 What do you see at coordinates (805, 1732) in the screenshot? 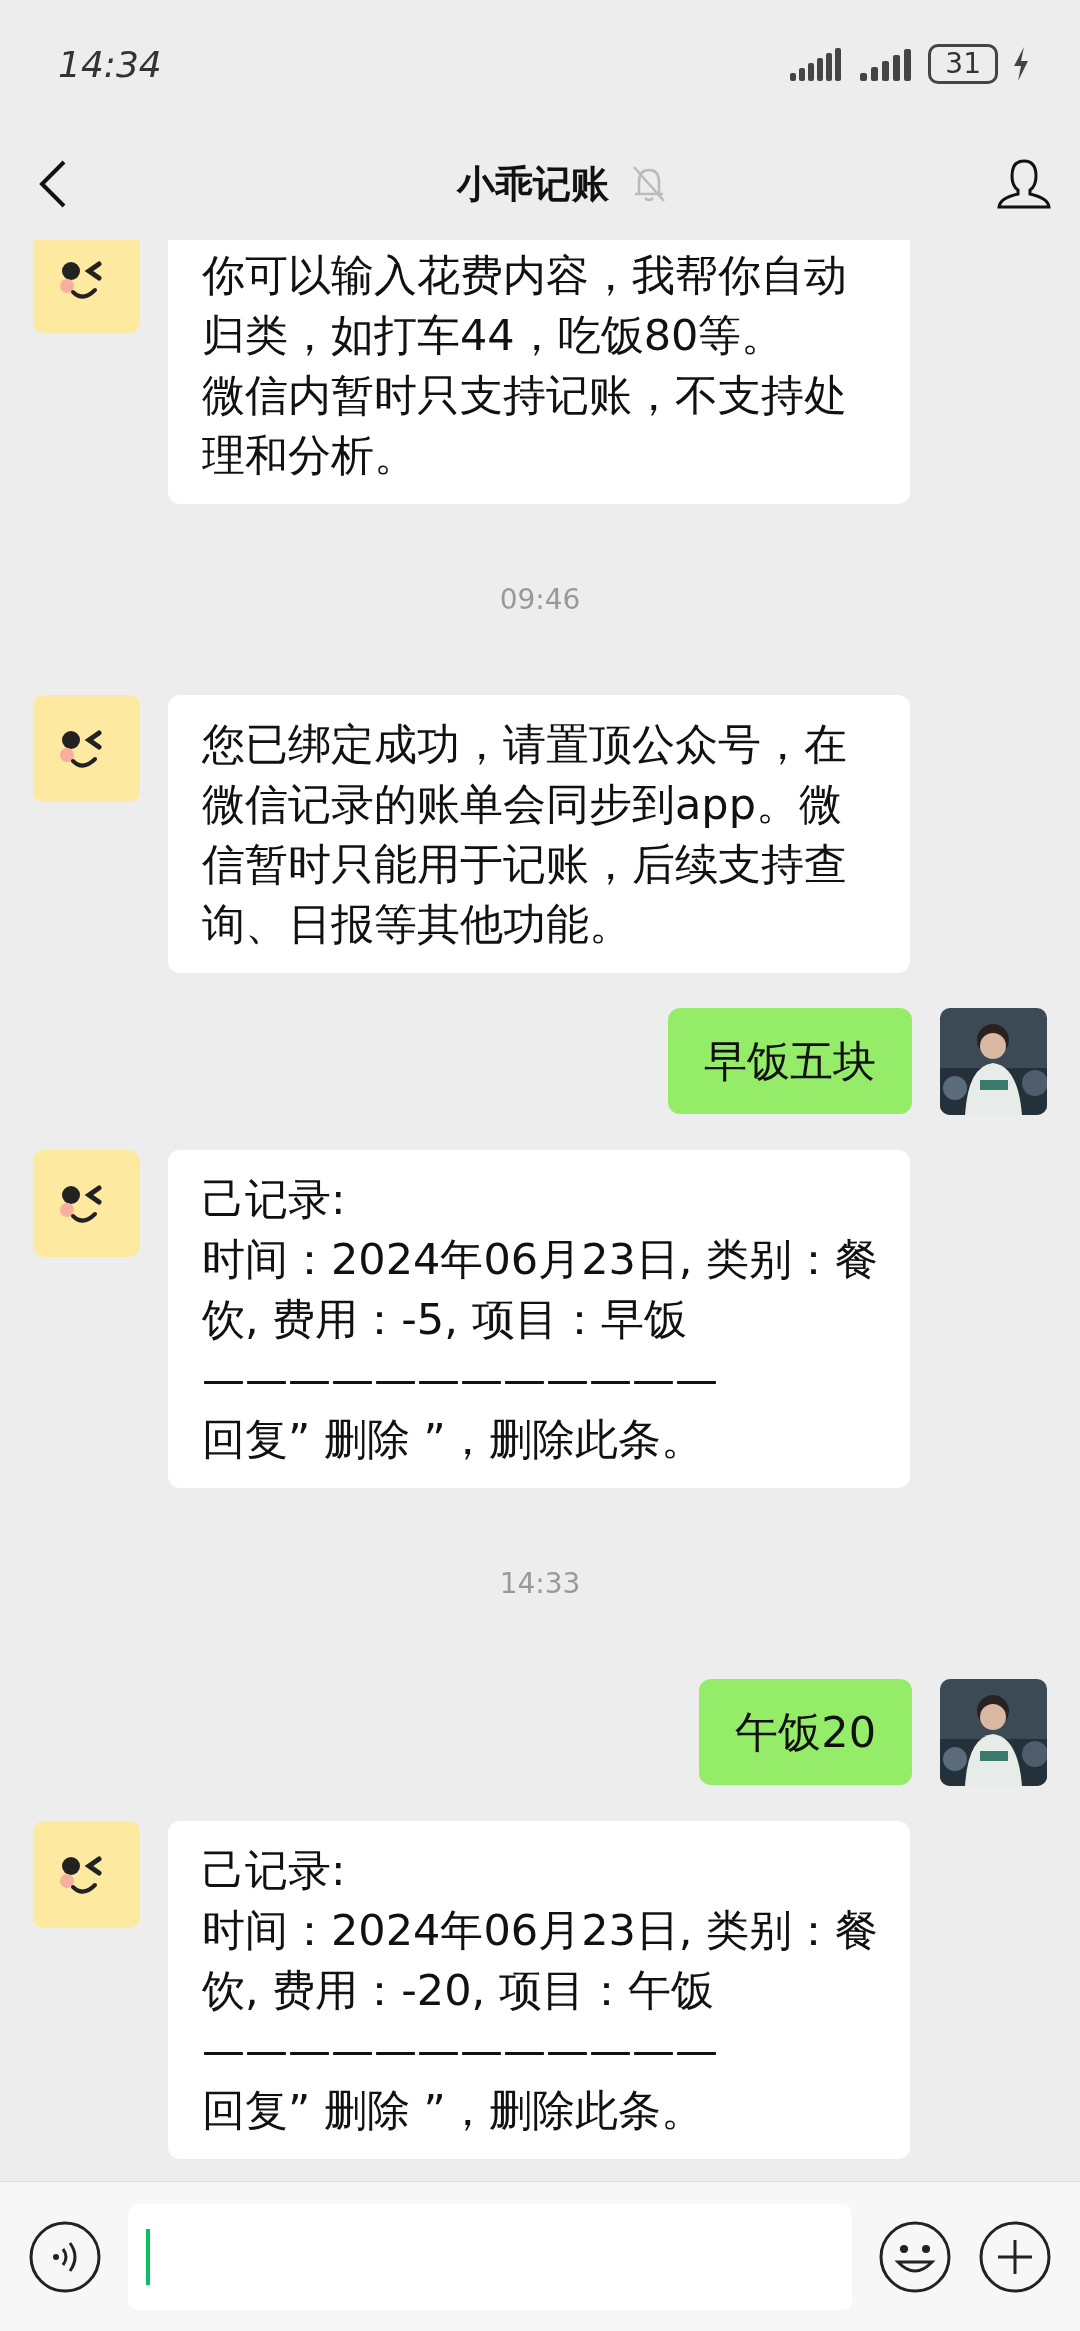
I see `message-bubble: 午饭20` at bounding box center [805, 1732].